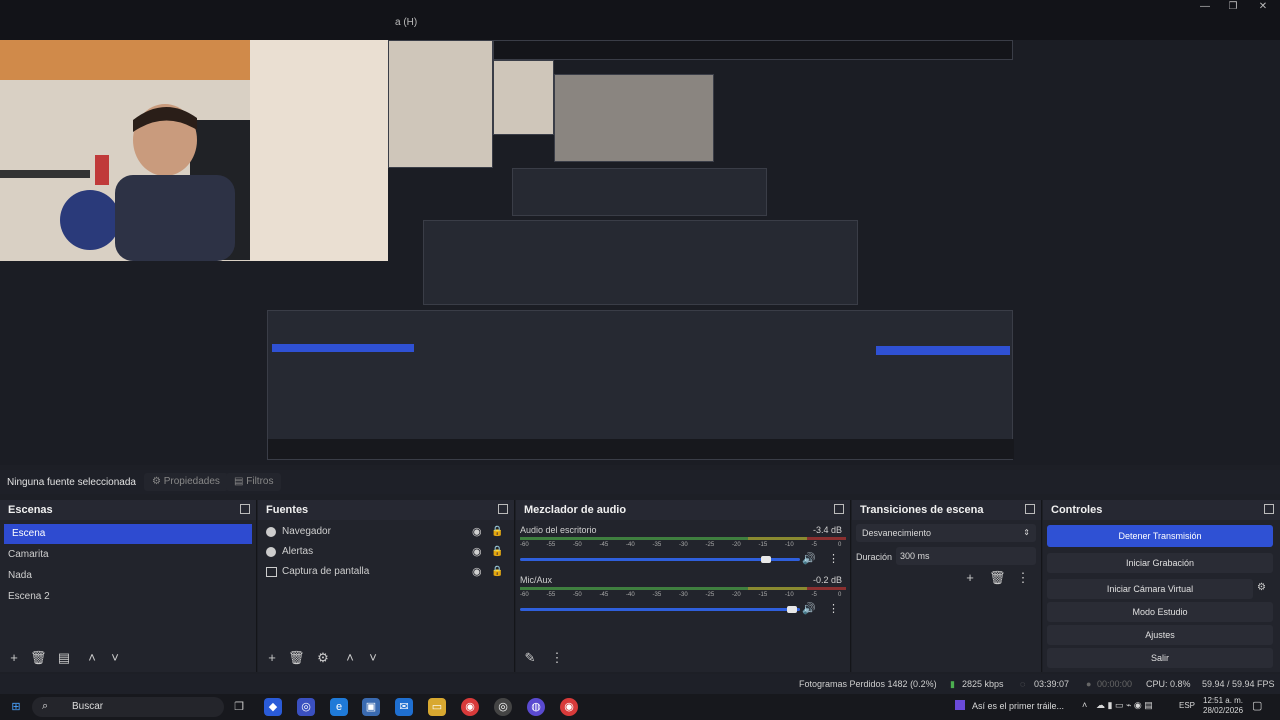 The width and height of the screenshot is (1280, 720). What do you see at coordinates (1263, 7) in the screenshot?
I see `close-icon: ✕` at bounding box center [1263, 7].